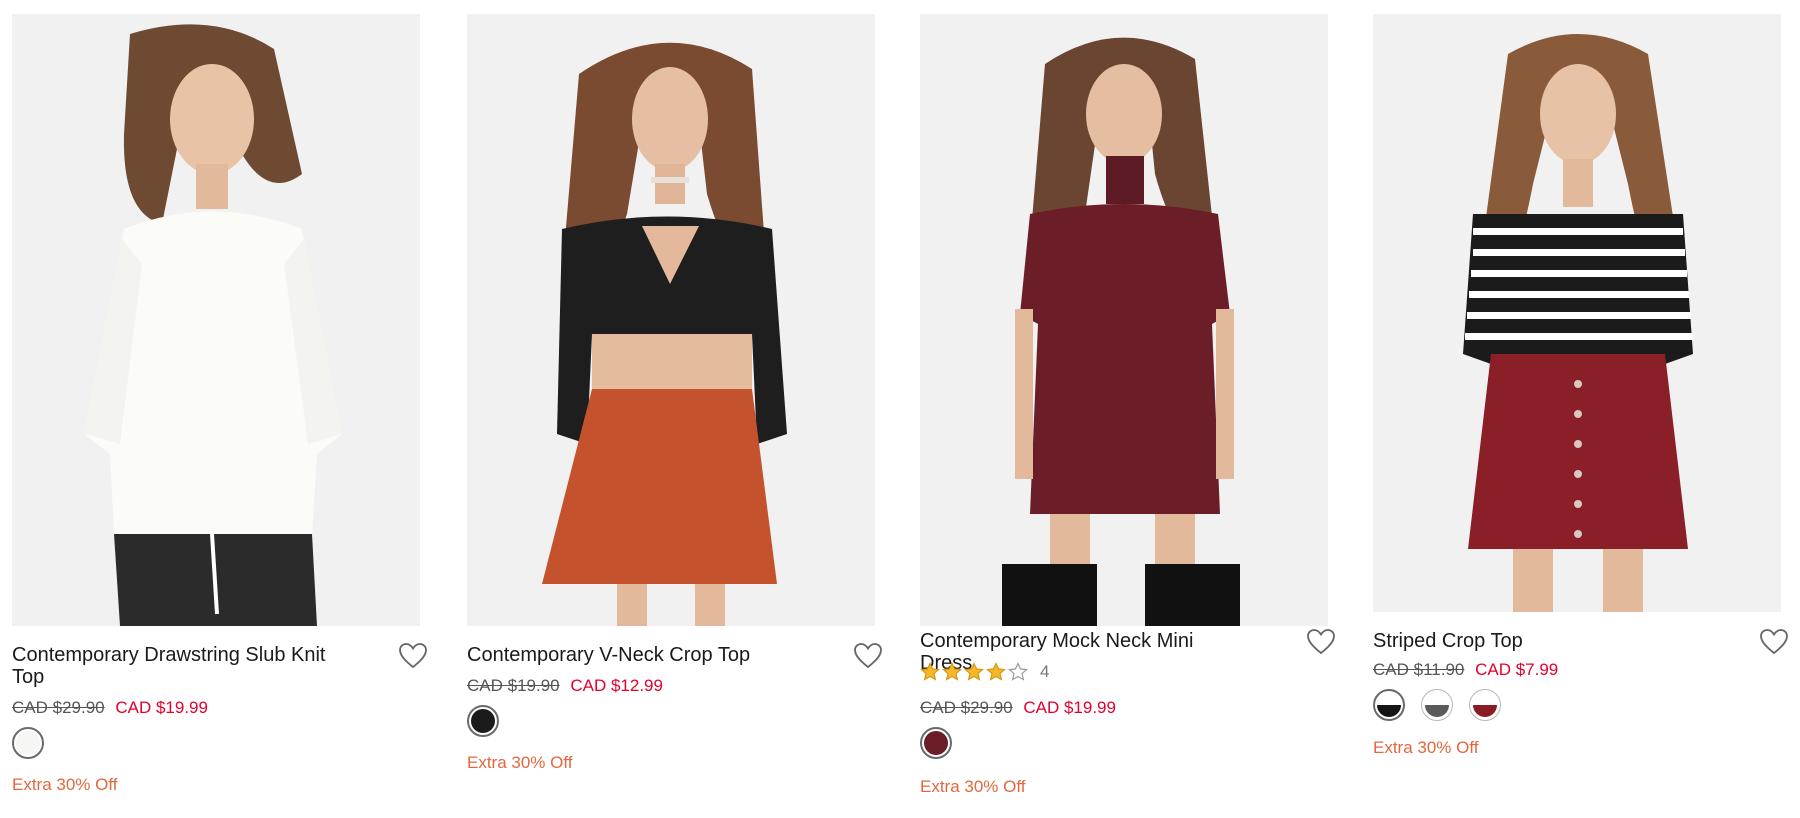 The width and height of the screenshot is (1800, 818). I want to click on original-price: CAD $11.90, so click(1419, 669).